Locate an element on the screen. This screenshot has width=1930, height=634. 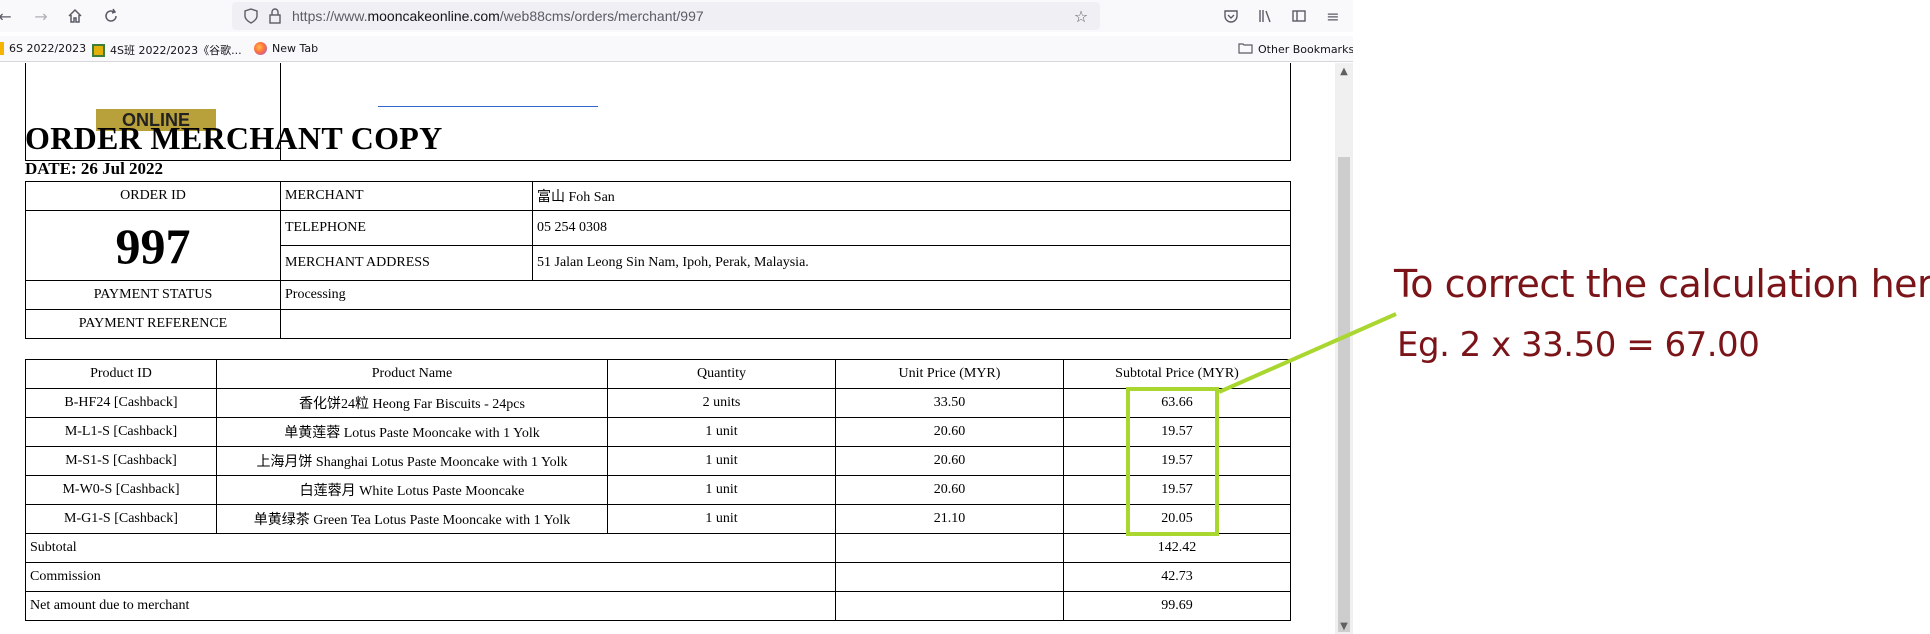
payment-status-value: Processing is located at coordinates (785, 295).